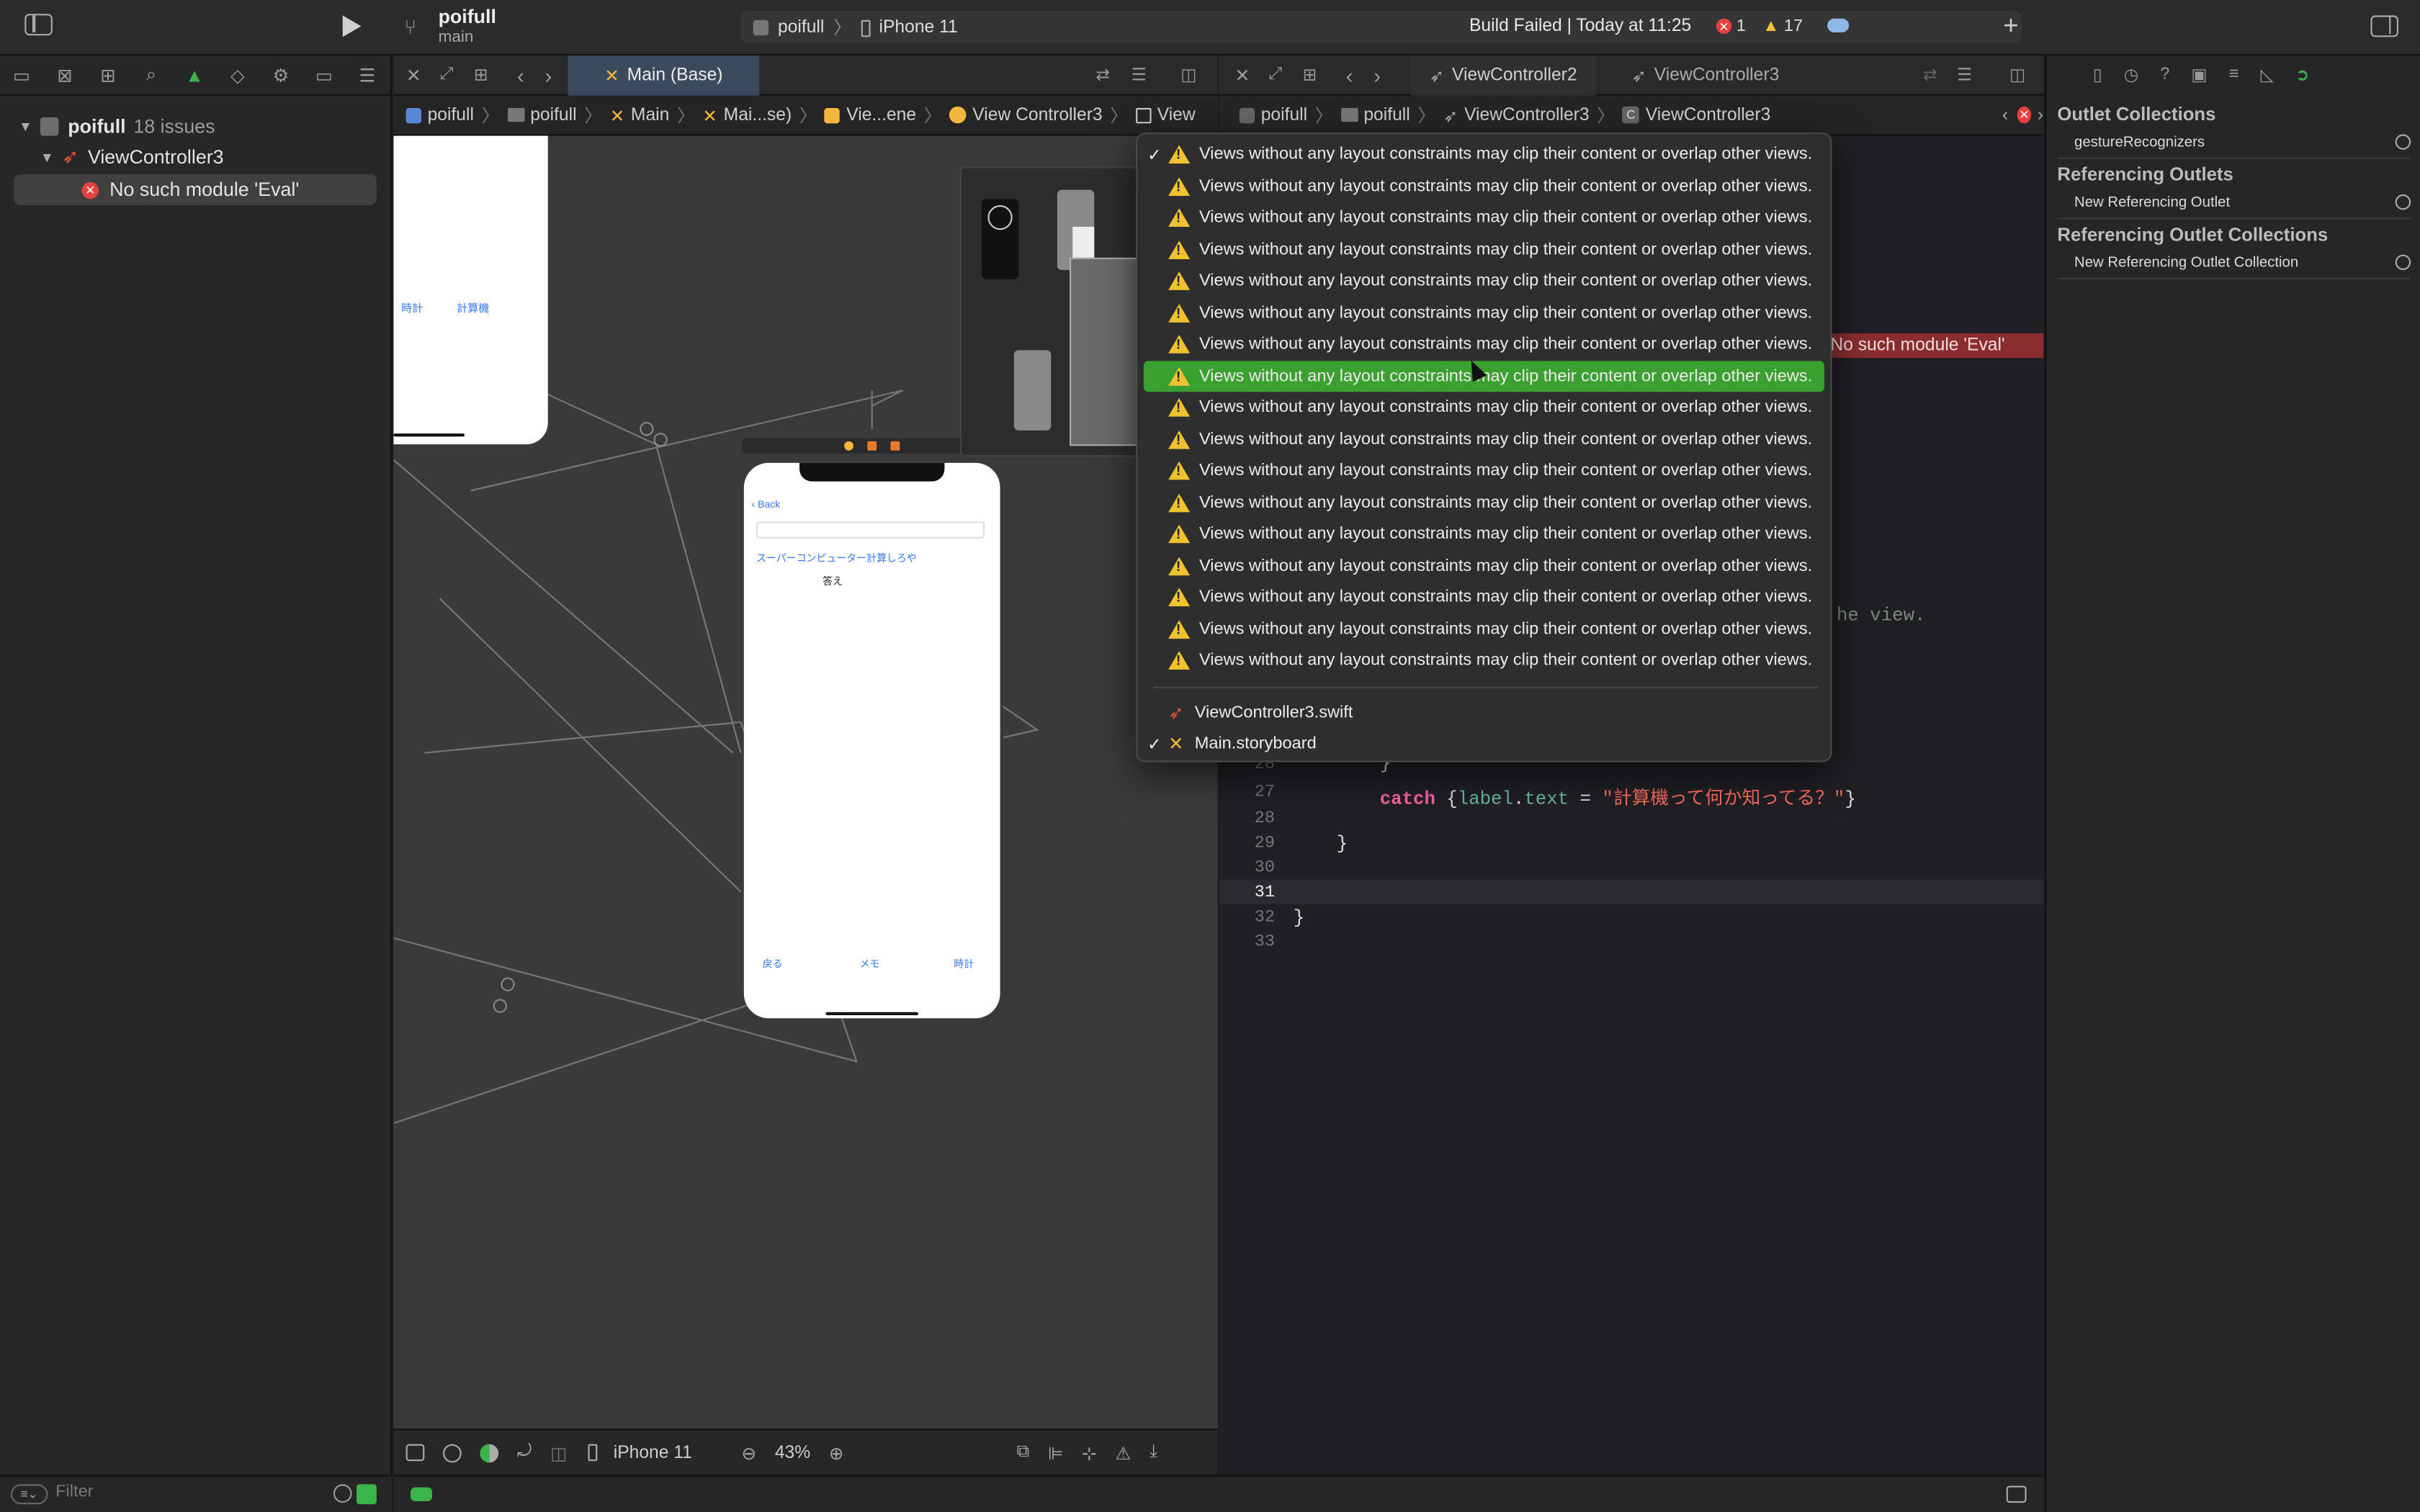  What do you see at coordinates (1052, 311) in the screenshot?
I see `storyboard-minimap` at bounding box center [1052, 311].